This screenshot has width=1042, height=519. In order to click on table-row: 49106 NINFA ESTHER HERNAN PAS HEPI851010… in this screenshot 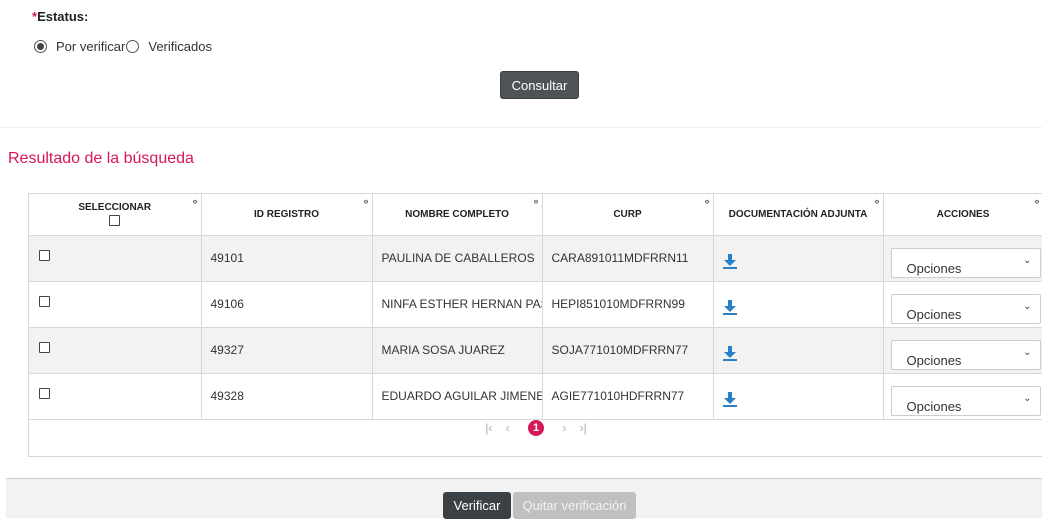, I will do `click(535, 304)`.